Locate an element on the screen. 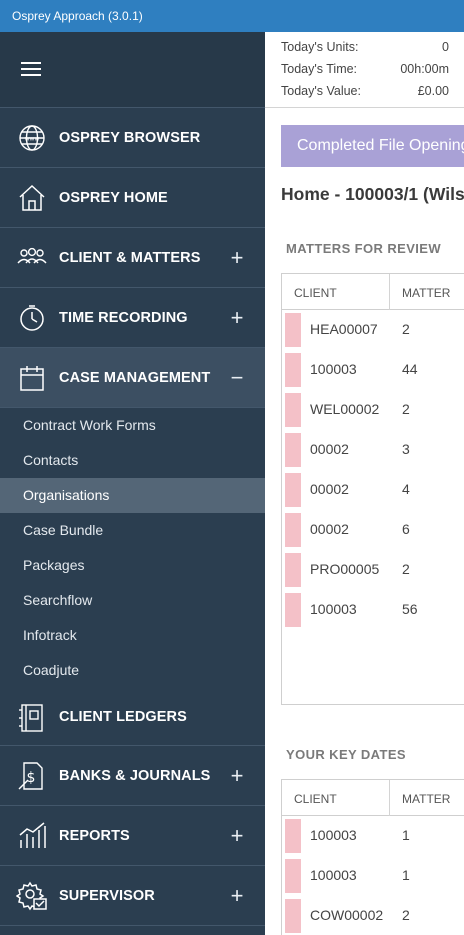 The height and width of the screenshot is (935, 464). submenu-item-infotrack: Infotrack is located at coordinates (132, 635).